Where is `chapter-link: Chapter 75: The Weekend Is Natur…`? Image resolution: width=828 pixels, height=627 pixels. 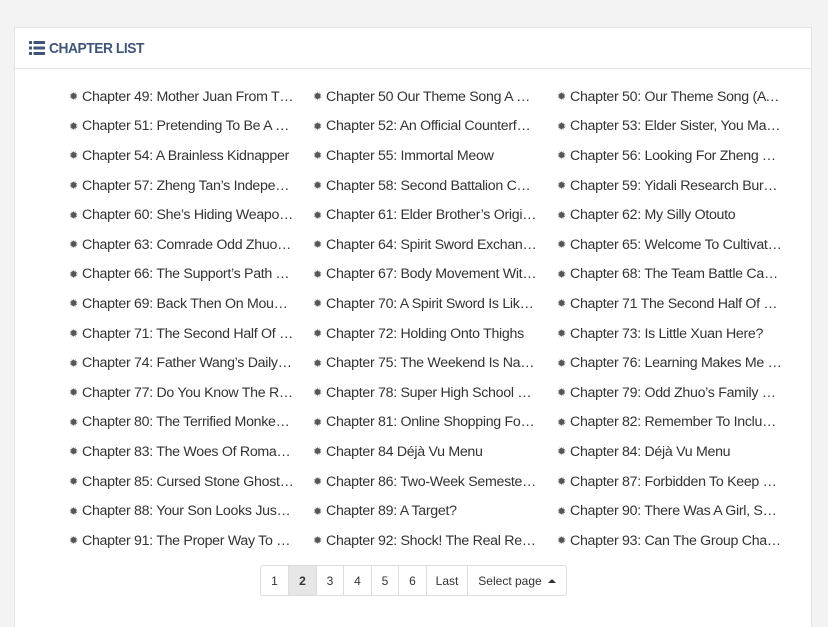 chapter-link: Chapter 75: The Weekend Is Natur… is located at coordinates (432, 363).